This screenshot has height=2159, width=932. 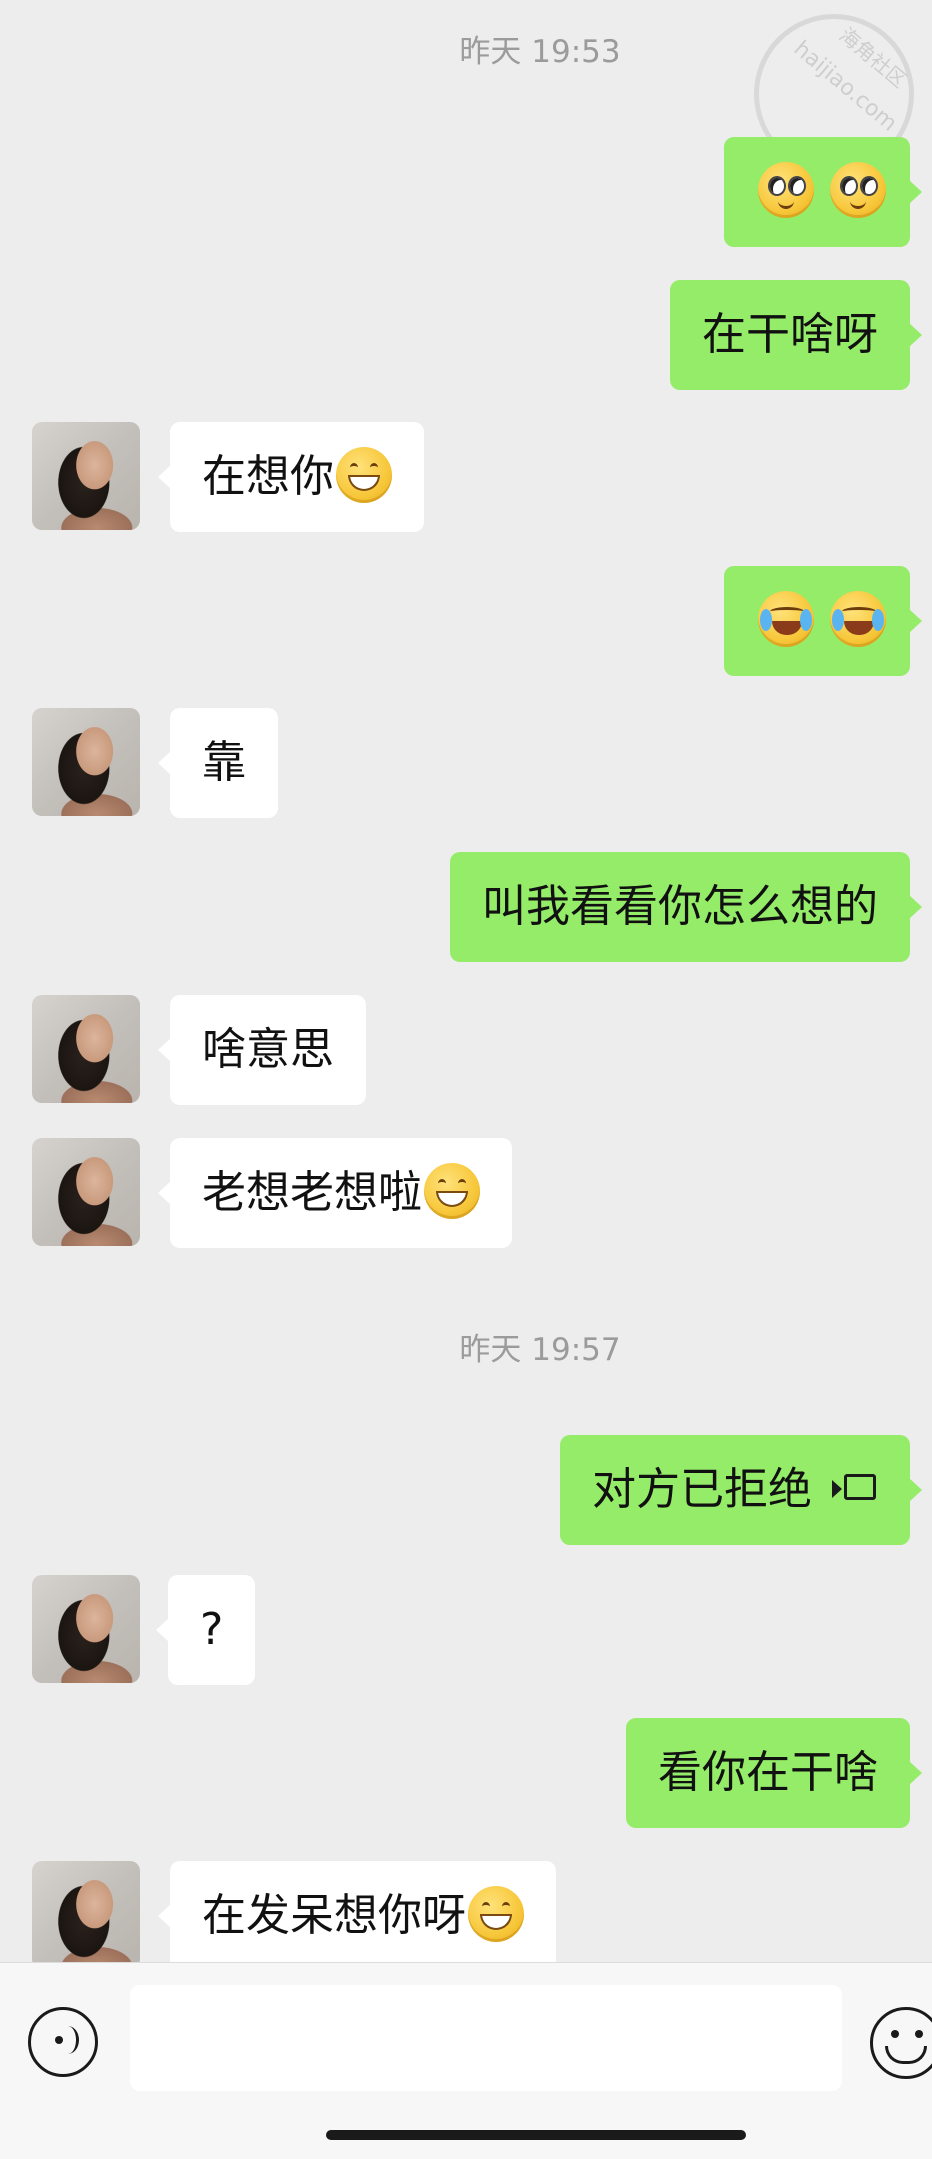 What do you see at coordinates (768, 1772) in the screenshot?
I see `message-text: 看你在干啥` at bounding box center [768, 1772].